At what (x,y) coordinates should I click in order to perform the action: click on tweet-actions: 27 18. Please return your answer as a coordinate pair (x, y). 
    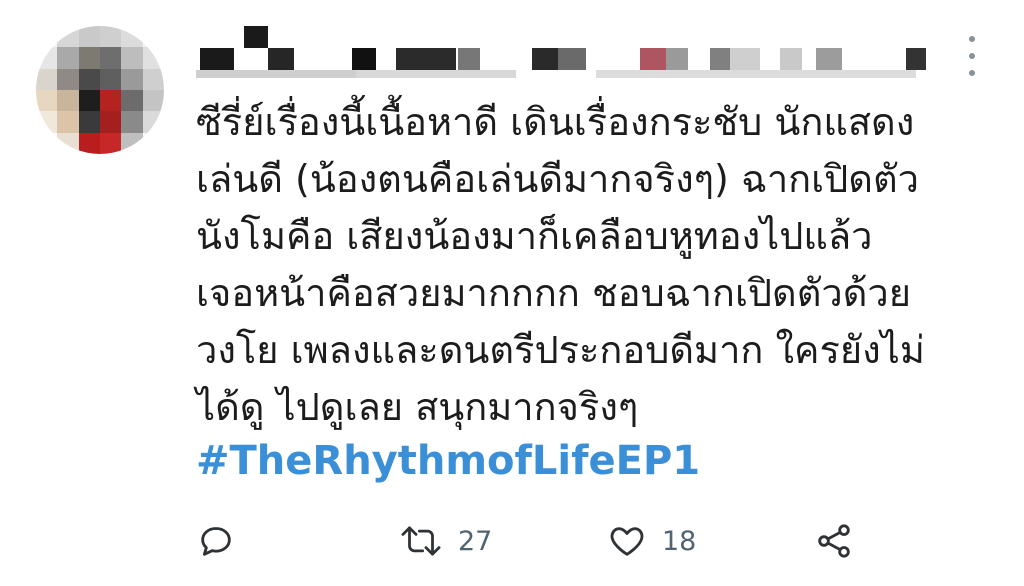
    Looking at the image, I should click on (536, 541).